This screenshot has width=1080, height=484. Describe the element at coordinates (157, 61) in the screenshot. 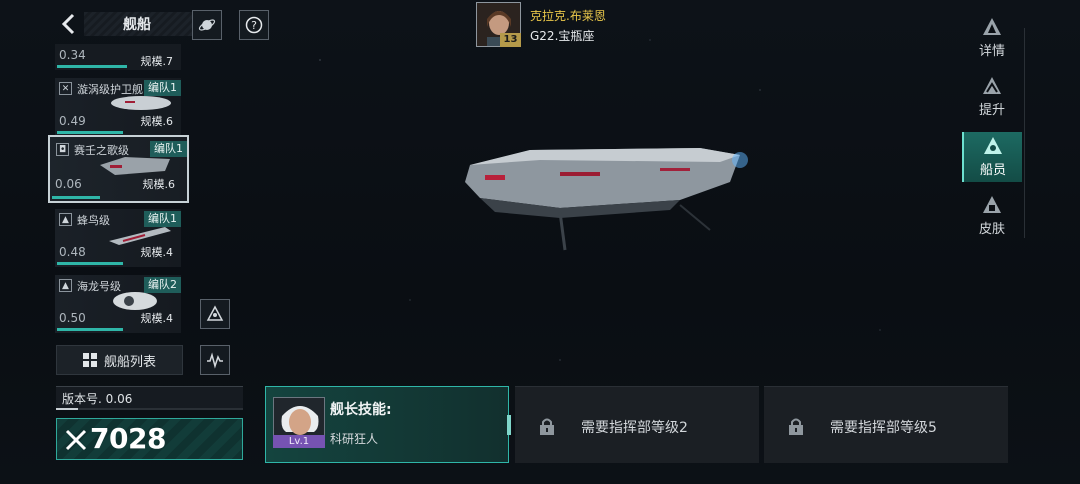

I see `ship-scale: 规模.7` at that location.